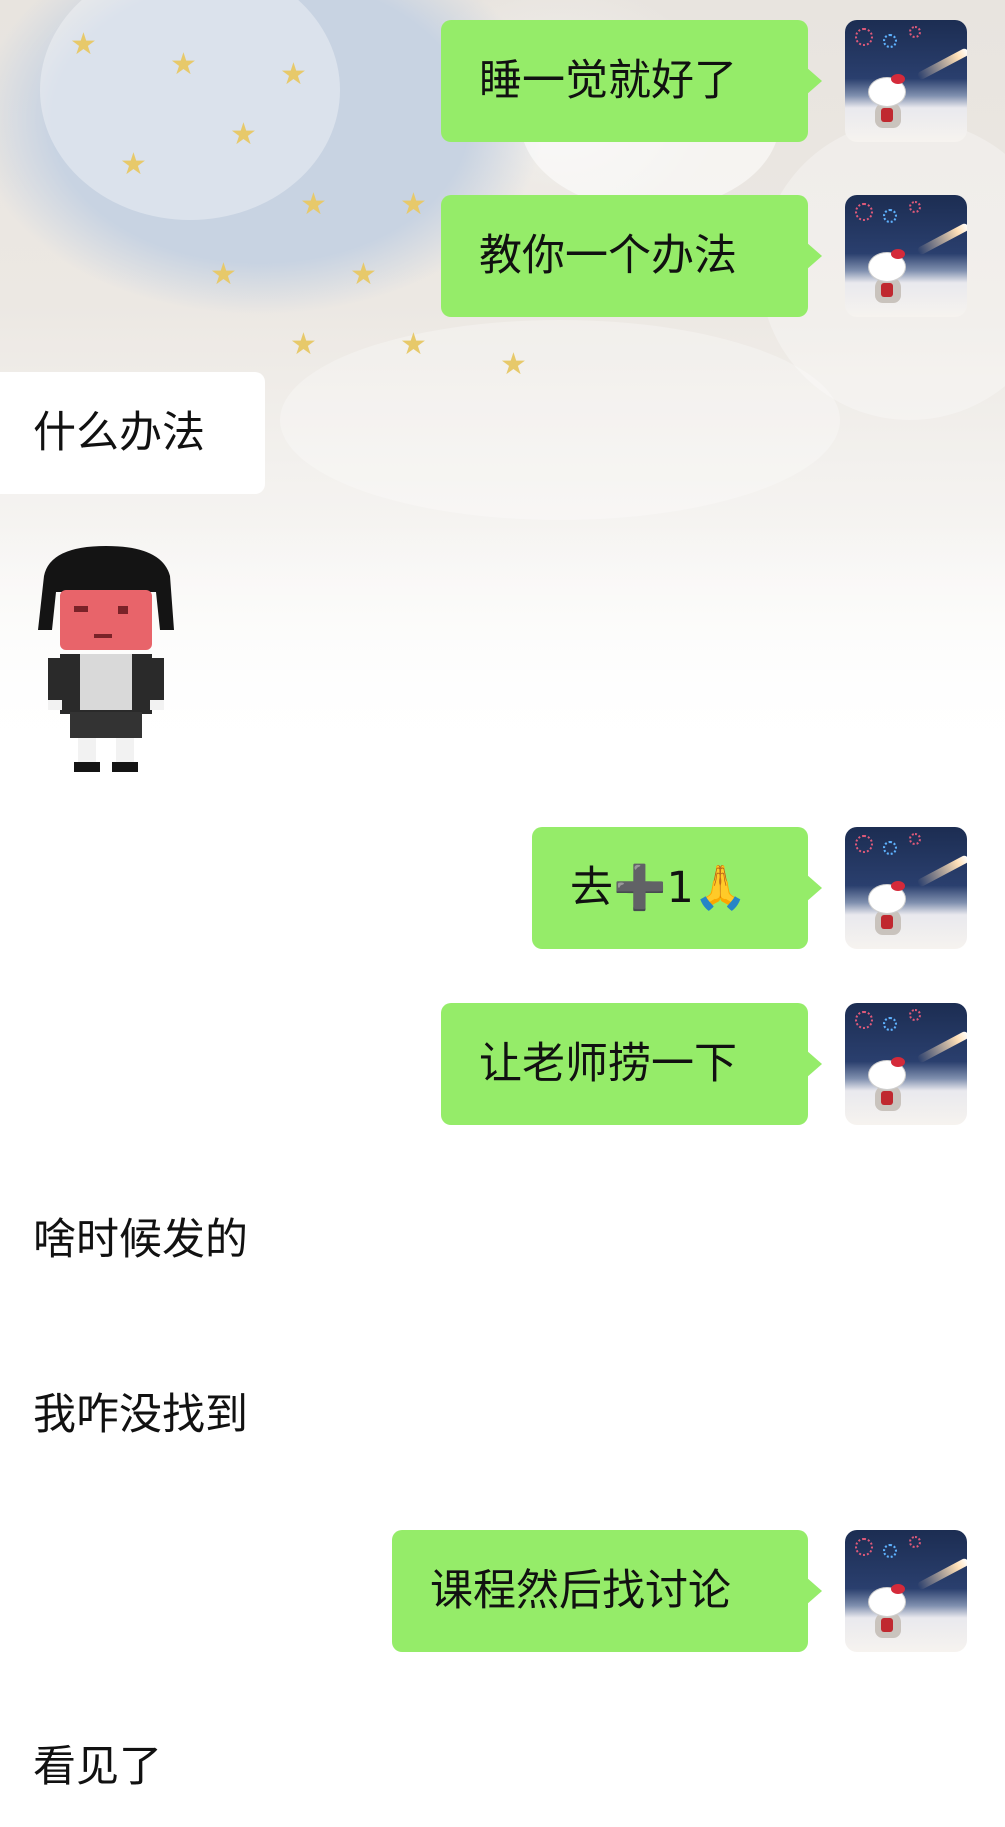 The height and width of the screenshot is (1827, 1005). Describe the element at coordinates (140, 1240) in the screenshot. I see `other-message-text: 啥时候发的` at that location.